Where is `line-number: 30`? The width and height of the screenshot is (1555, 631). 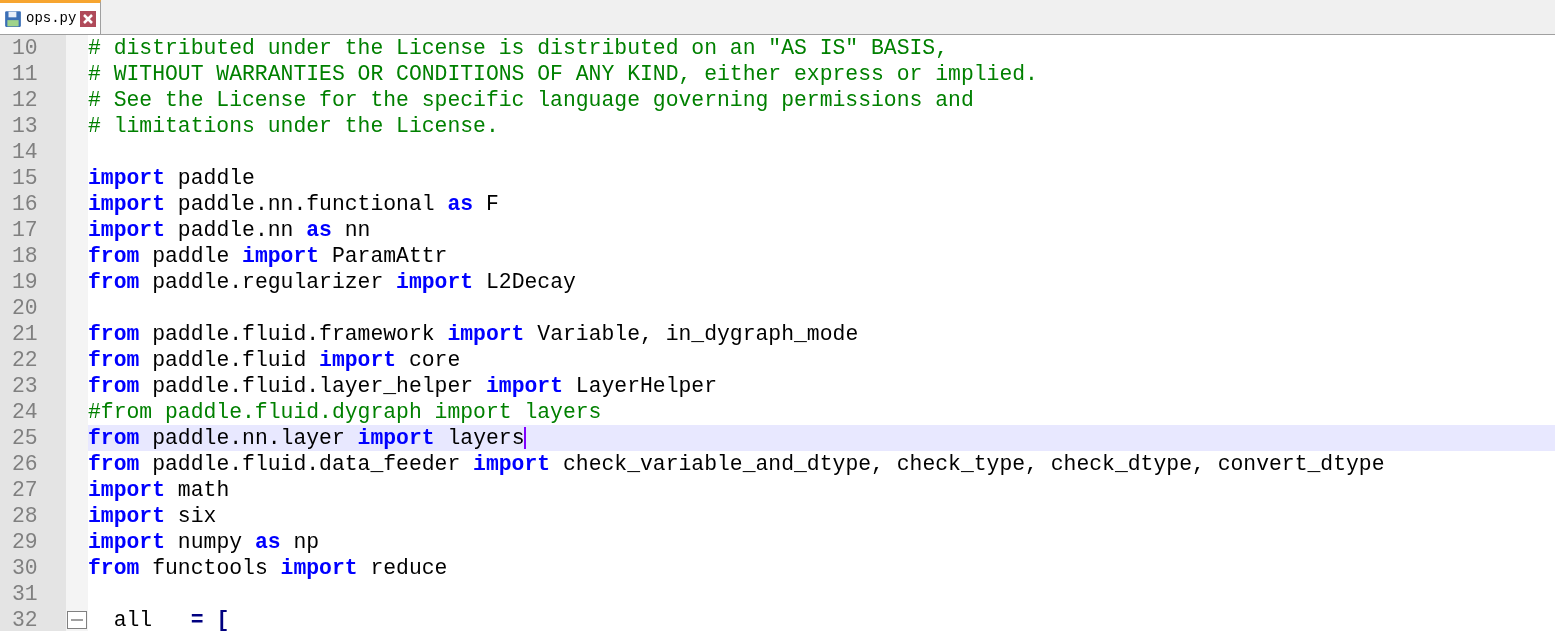
line-number: 30 is located at coordinates (25, 568).